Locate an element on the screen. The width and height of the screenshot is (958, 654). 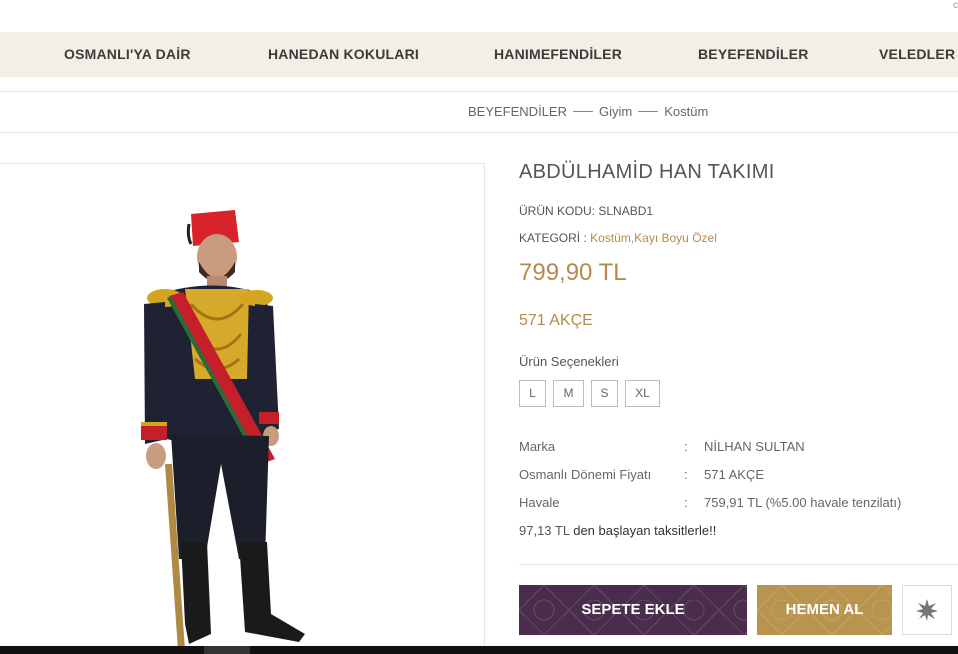
buy-now-label: HEMEN AL is located at coordinates (824, 609).